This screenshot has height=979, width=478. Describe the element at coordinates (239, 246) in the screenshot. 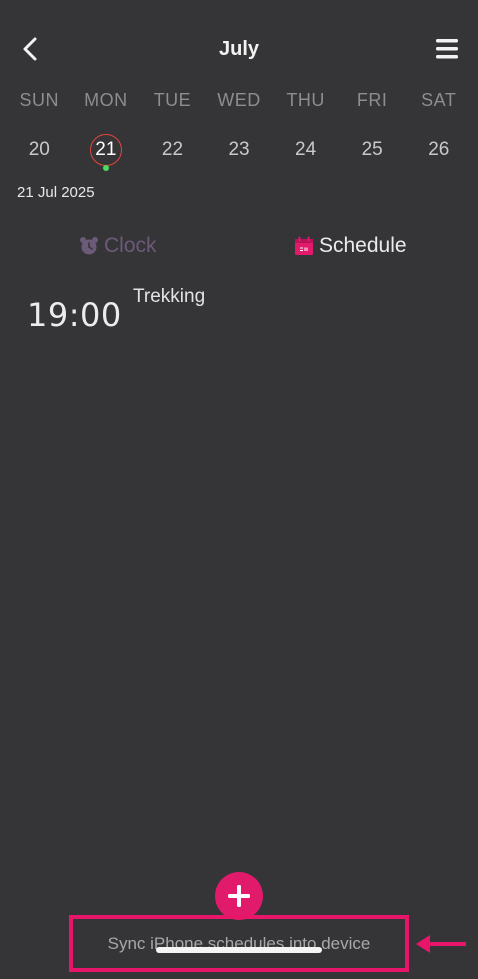

I see `view-tabs: Clock Schedule` at that location.